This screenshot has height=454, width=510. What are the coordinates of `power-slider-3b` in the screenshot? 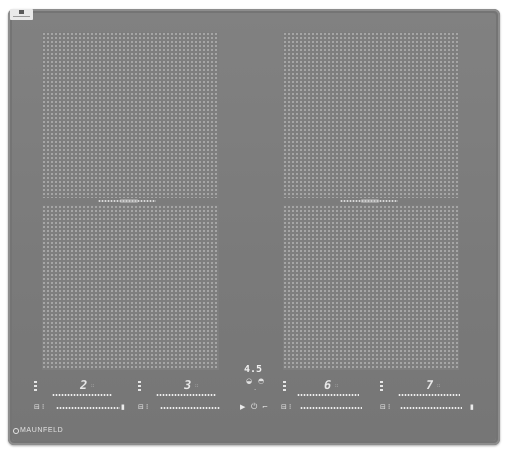 It's located at (331, 408).